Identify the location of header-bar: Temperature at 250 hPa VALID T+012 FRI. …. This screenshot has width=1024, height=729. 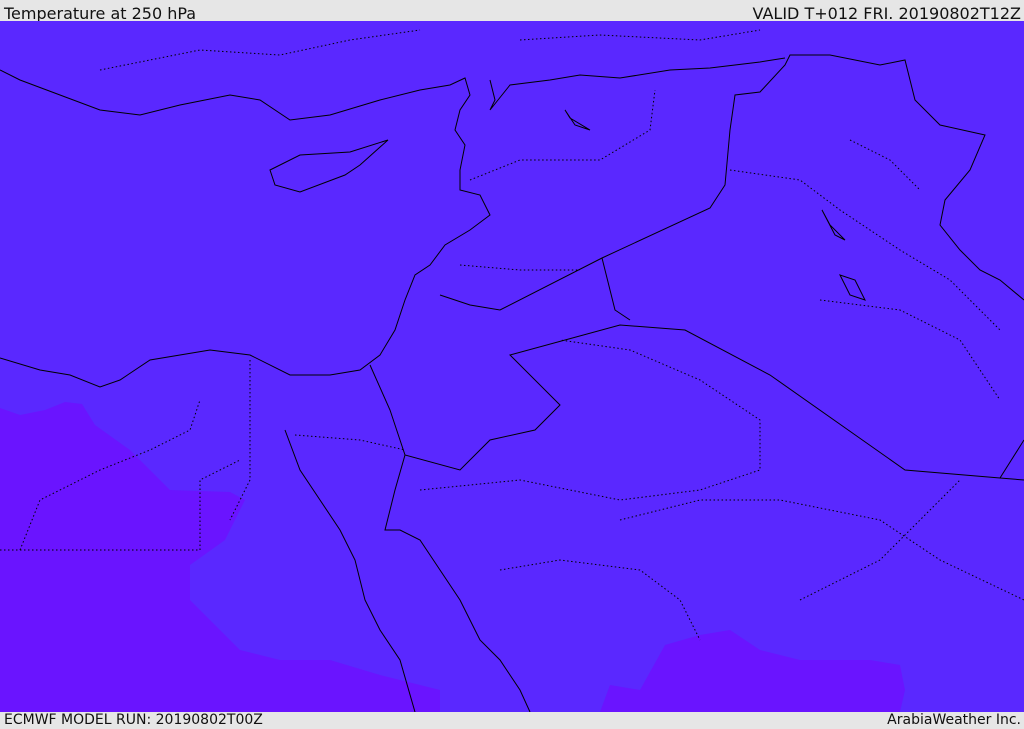
(512, 11).